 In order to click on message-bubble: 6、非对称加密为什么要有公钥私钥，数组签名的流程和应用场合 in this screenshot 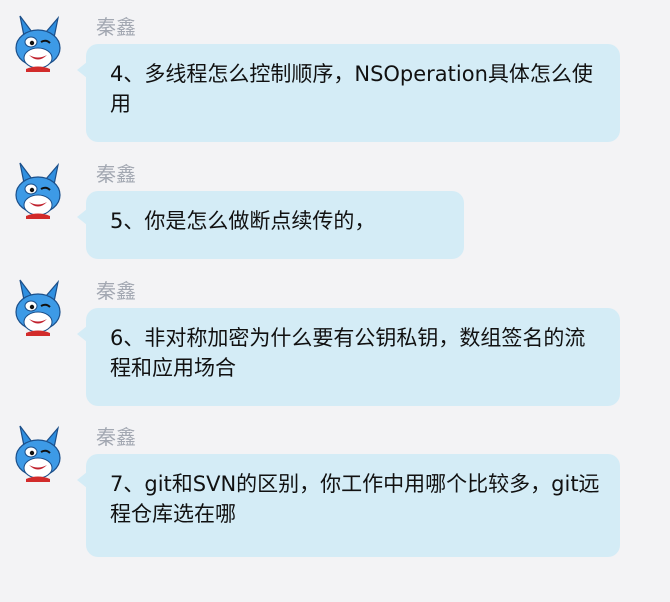, I will do `click(348, 357)`.